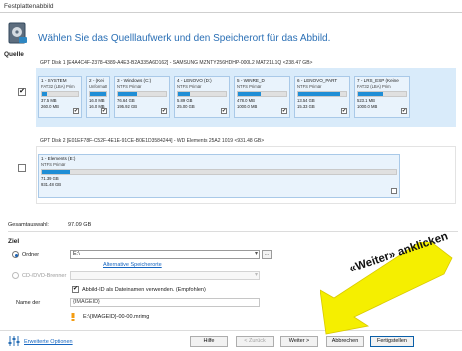 The image size is (462, 351). Describe the element at coordinates (76, 254) in the screenshot. I see `folder-select-value: E:\` at that location.